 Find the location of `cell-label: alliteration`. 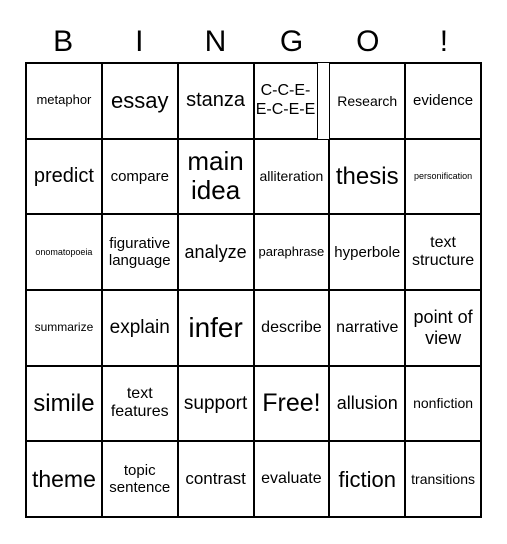

cell-label: alliteration is located at coordinates (291, 176).